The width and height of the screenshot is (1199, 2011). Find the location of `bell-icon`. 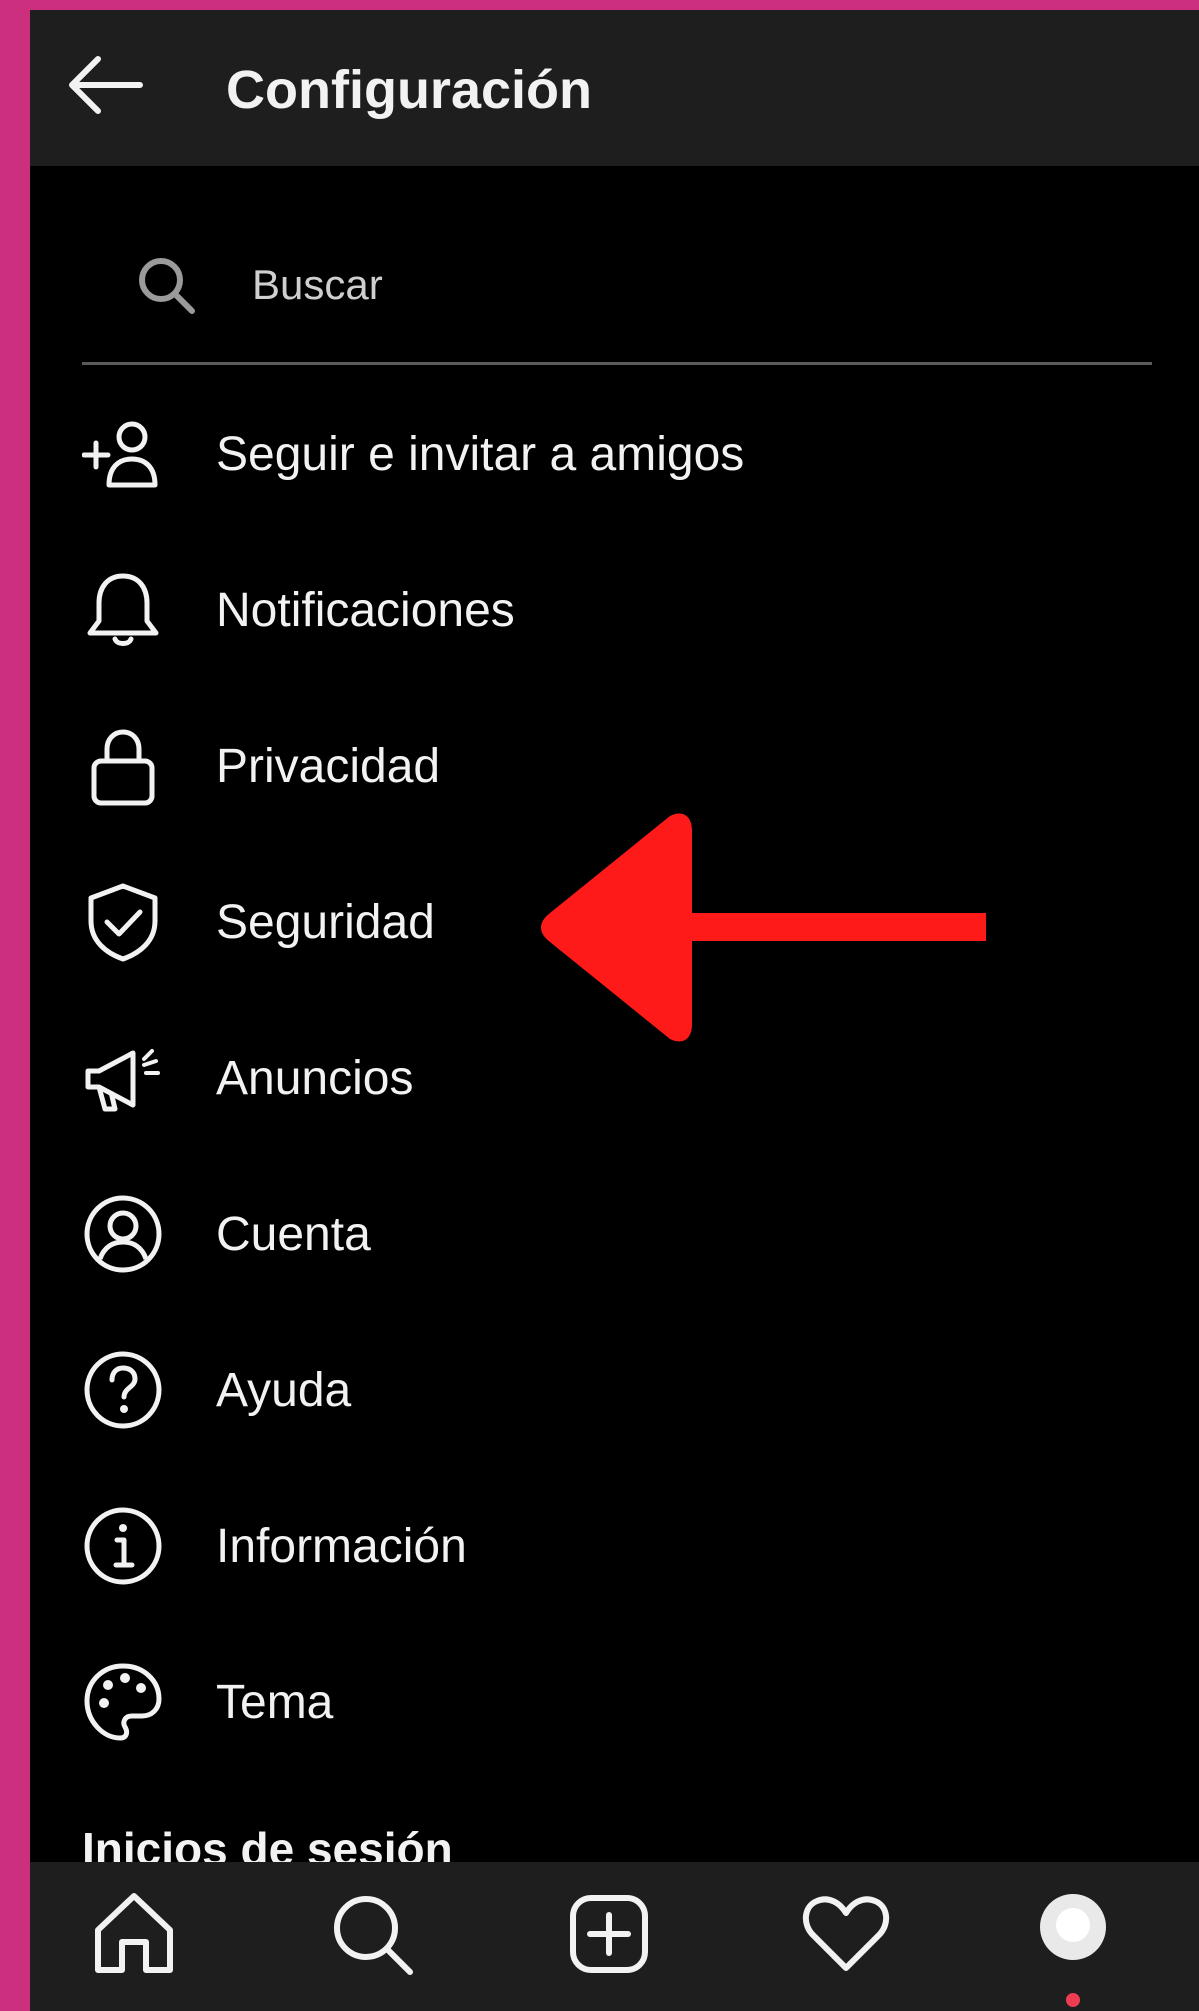

bell-icon is located at coordinates (123, 609).